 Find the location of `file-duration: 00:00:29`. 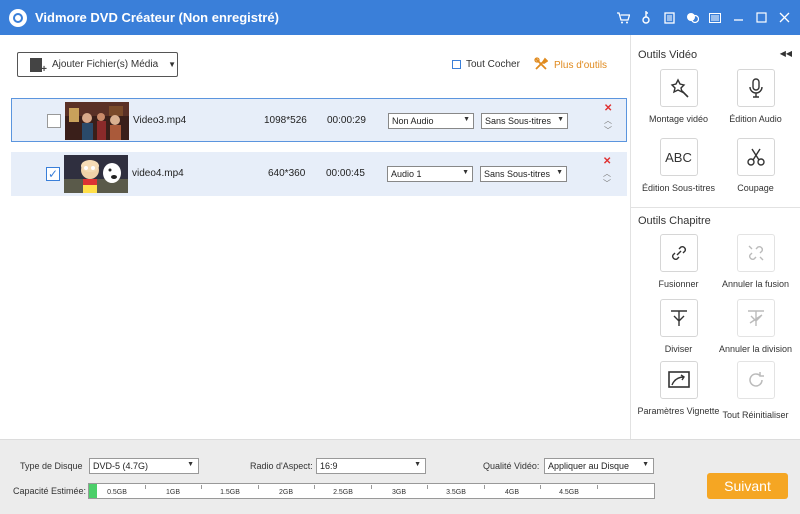

file-duration: 00:00:29 is located at coordinates (346, 120).